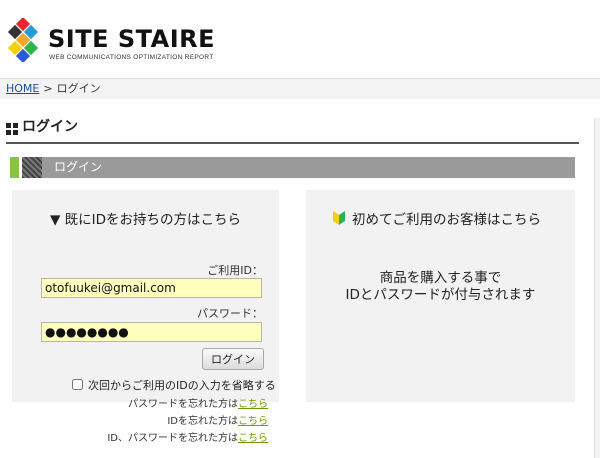 The width and height of the screenshot is (600, 458). I want to click on forgot-password-text: パスワードを忘れた方は, so click(183, 404).